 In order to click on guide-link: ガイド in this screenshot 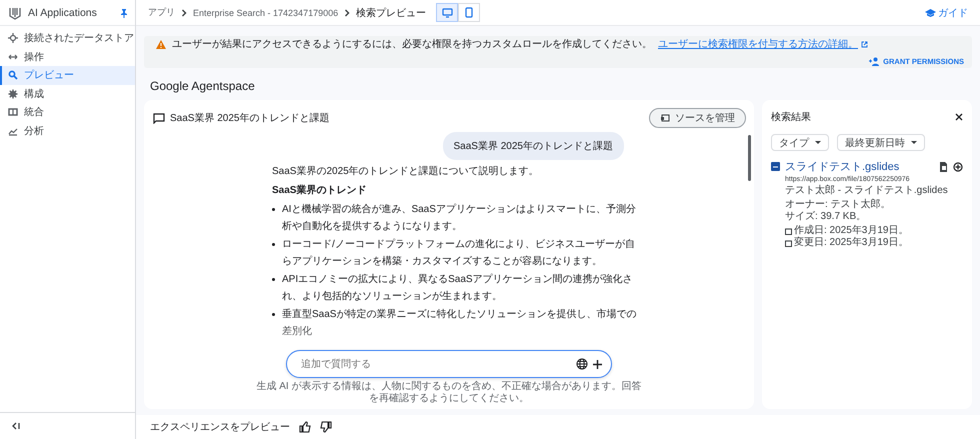, I will do `click(946, 13)`.